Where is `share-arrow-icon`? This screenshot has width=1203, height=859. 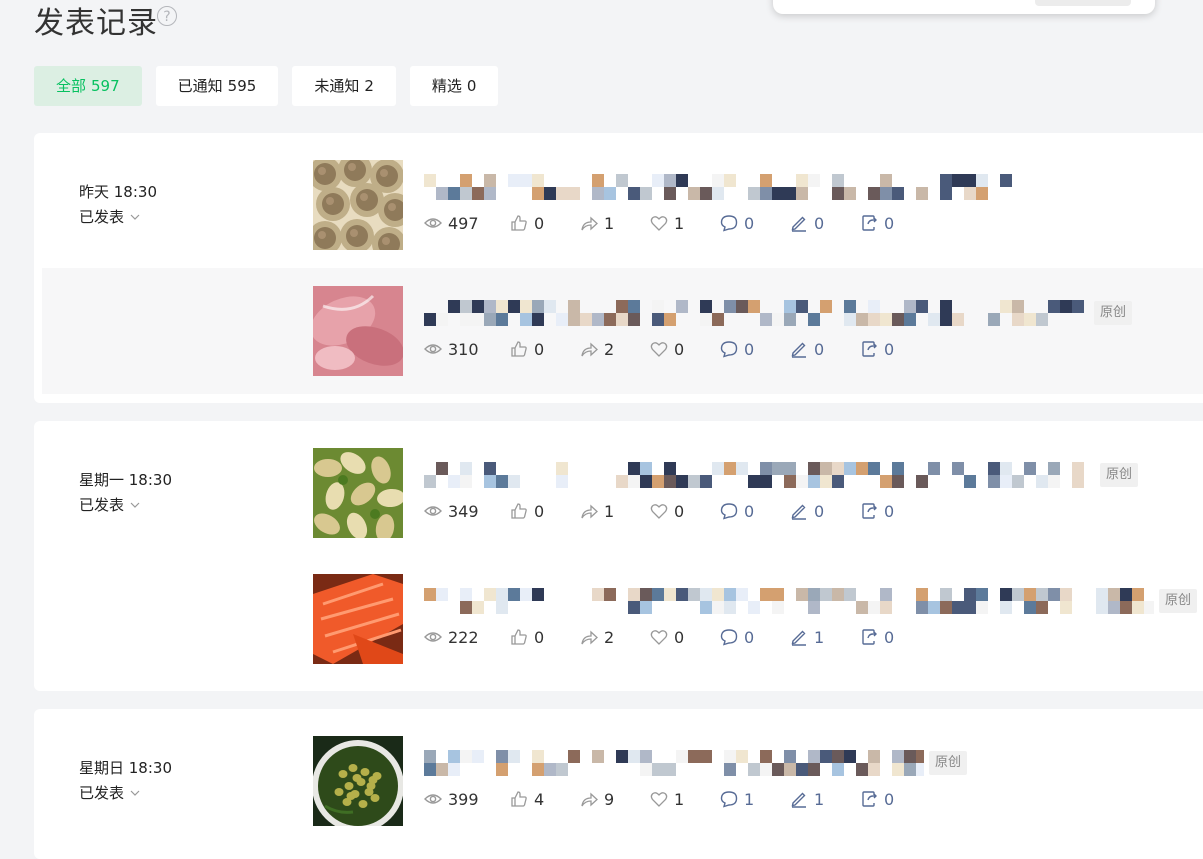
share-arrow-icon is located at coordinates (589, 637).